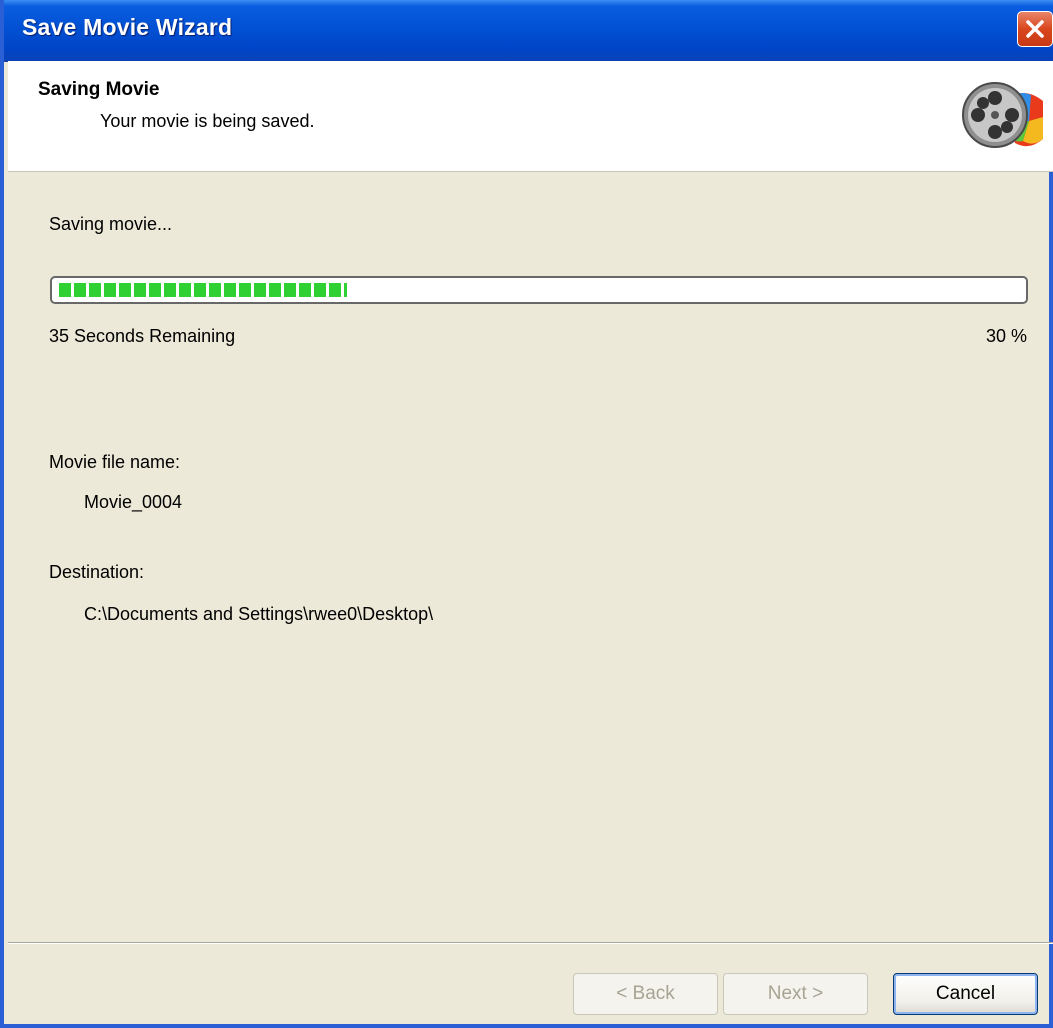  Describe the element at coordinates (115, 462) in the screenshot. I see `file-name-label: Movie file name:` at that location.